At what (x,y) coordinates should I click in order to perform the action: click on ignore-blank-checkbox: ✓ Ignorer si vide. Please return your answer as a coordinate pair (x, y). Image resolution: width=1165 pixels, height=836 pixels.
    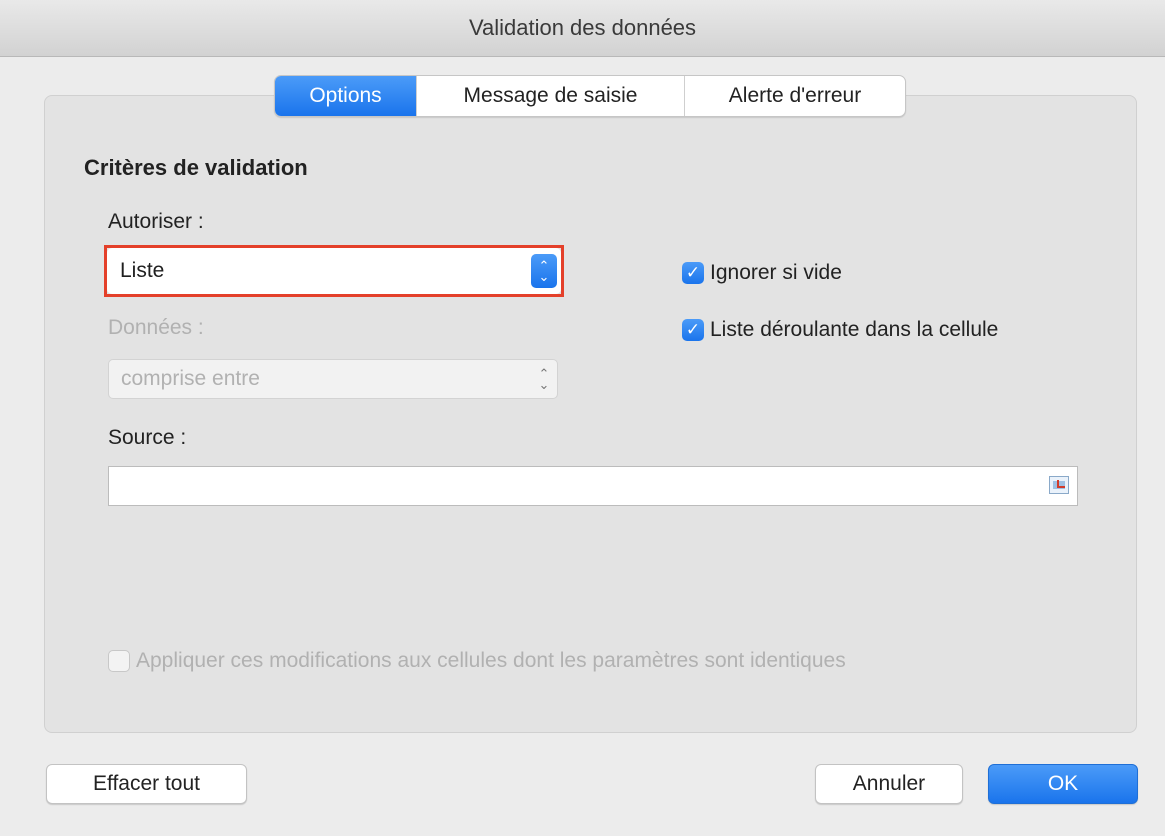
    Looking at the image, I should click on (762, 273).